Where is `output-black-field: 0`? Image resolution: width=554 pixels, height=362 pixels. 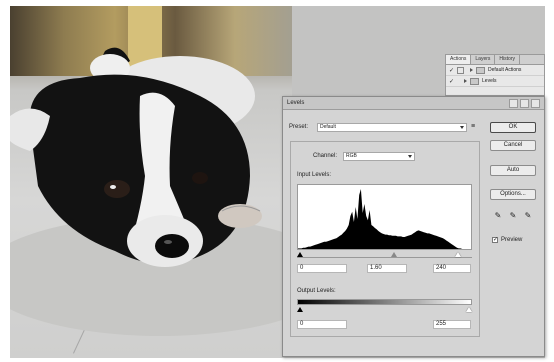
output-black-field: 0 is located at coordinates (322, 324).